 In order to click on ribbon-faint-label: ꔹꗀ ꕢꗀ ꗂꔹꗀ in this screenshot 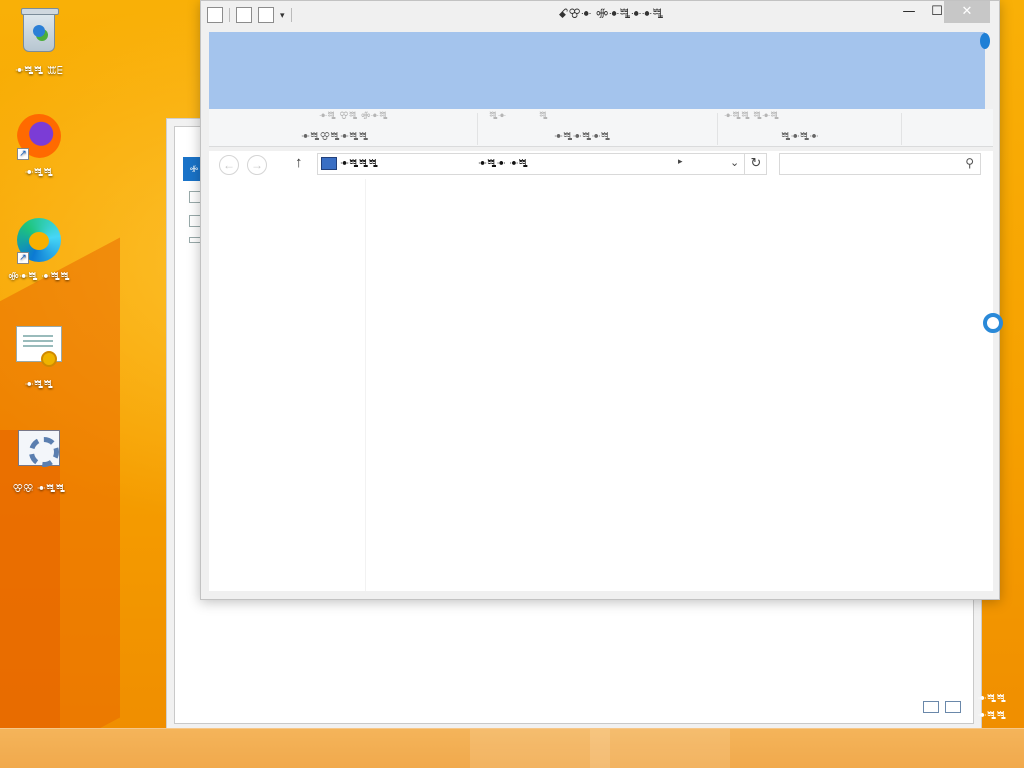, I will do `click(353, 116)`.